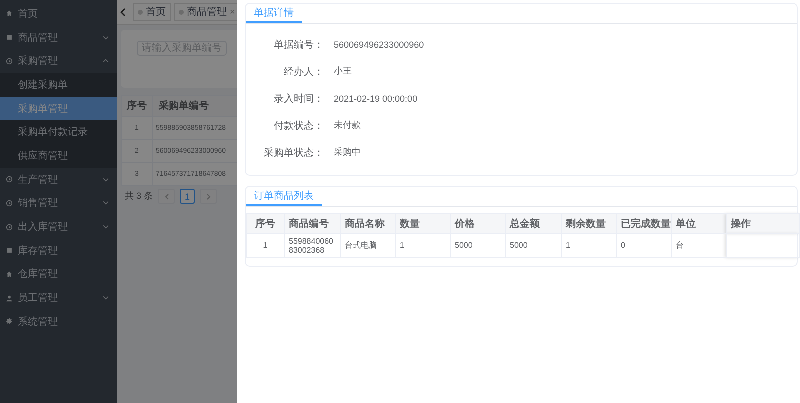  What do you see at coordinates (58, 180) in the screenshot?
I see `menu-item: 生产管理` at bounding box center [58, 180].